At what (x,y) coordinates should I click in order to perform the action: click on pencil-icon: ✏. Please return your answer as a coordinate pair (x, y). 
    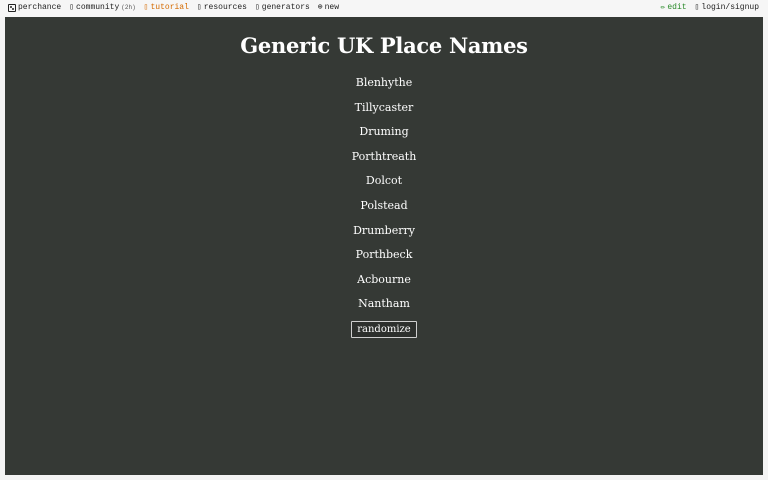
    Looking at the image, I should click on (663, 7).